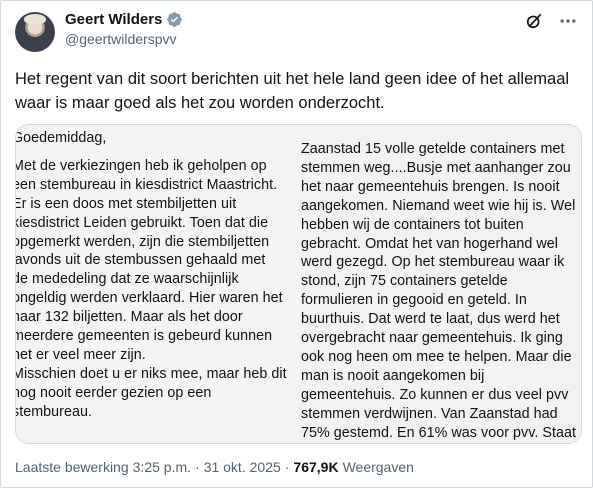  Describe the element at coordinates (61, 138) in the screenshot. I see `left-line: Goedemiddag,` at that location.